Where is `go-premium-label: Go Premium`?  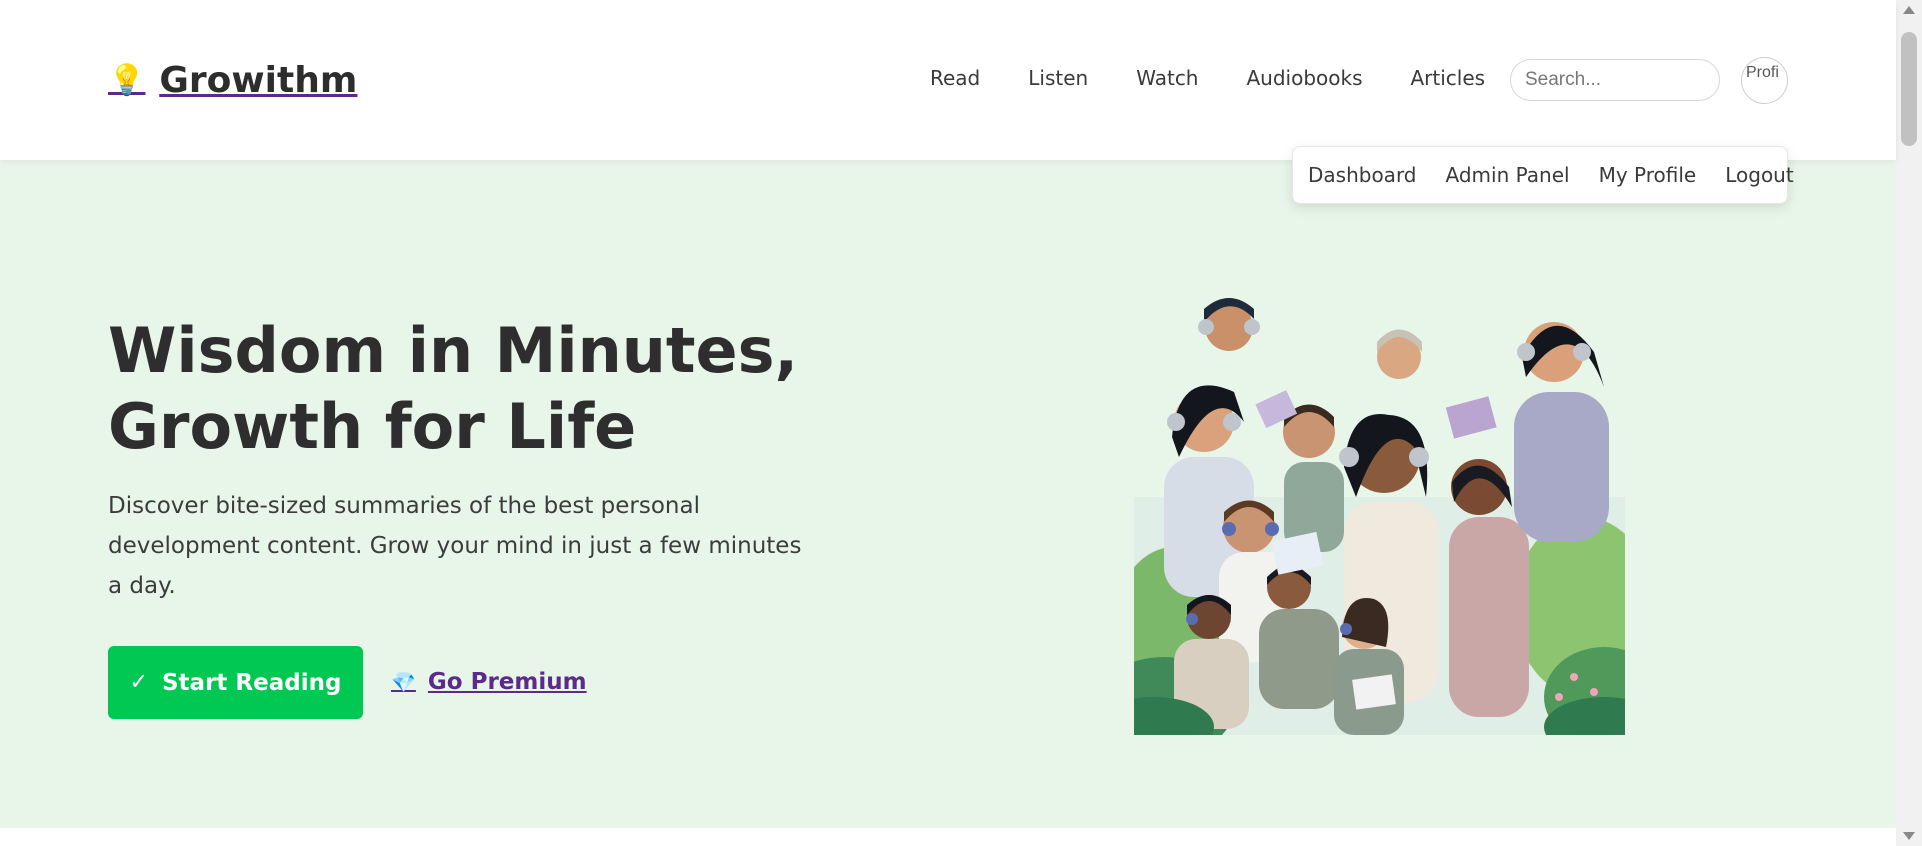
go-premium-label: Go Premium is located at coordinates (507, 682).